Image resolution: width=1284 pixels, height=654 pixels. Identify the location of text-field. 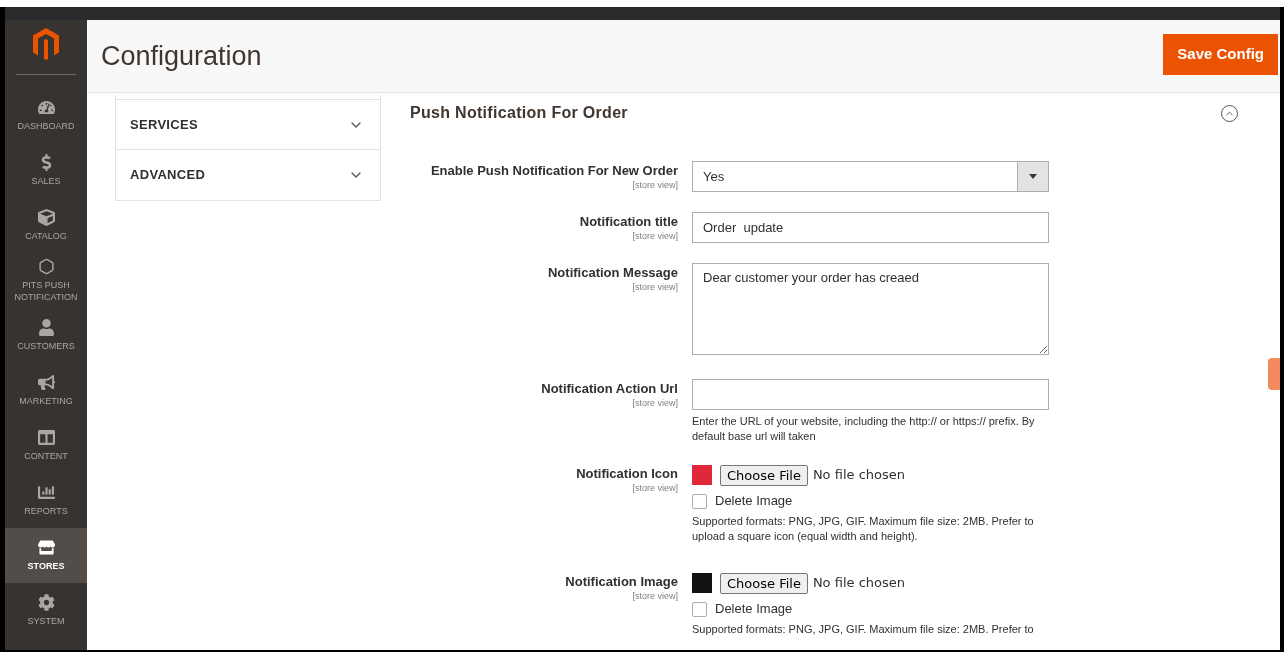
(870, 394).